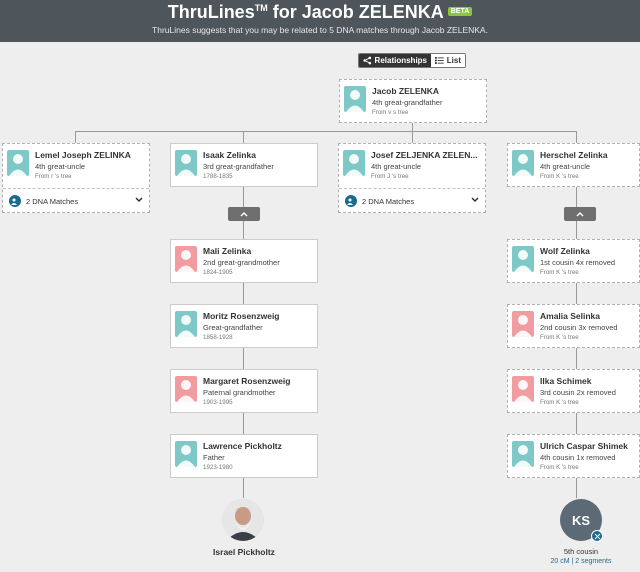  Describe the element at coordinates (243, 520) in the screenshot. I see `profile-photo` at that location.